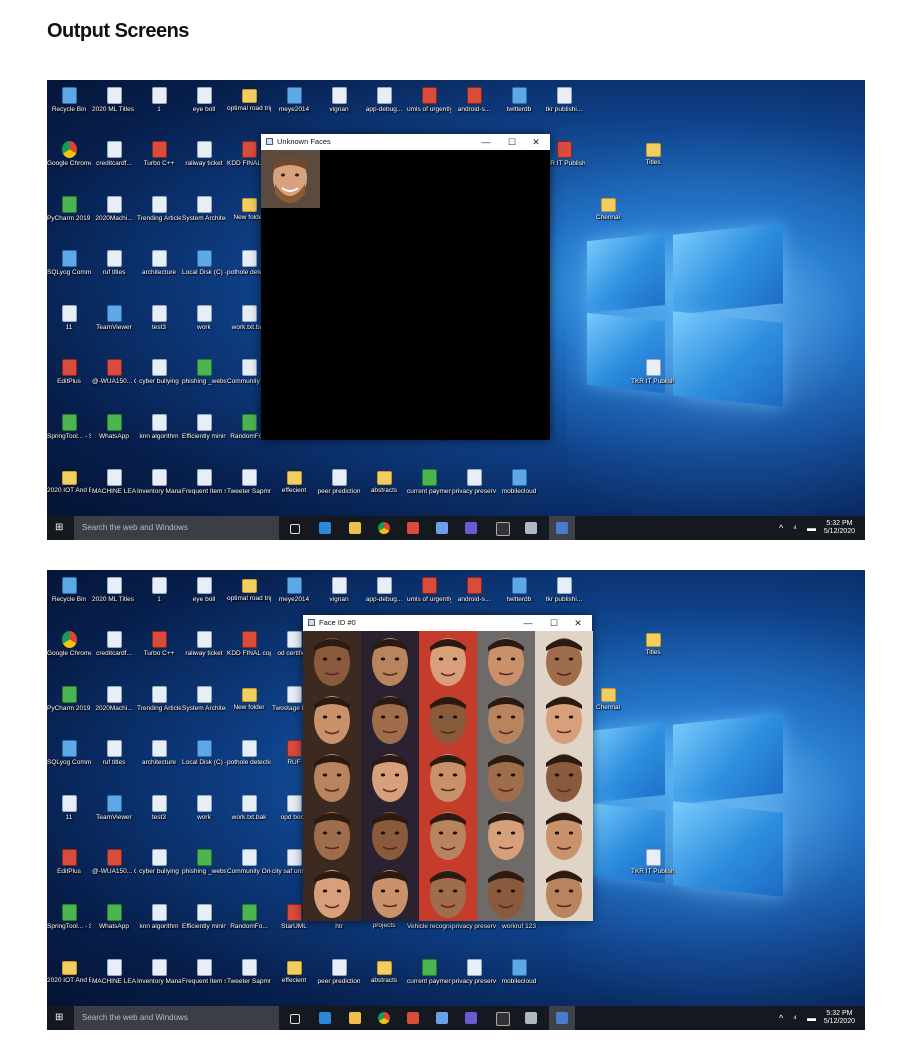 Image resolution: width=912 pixels, height=1064 pixels. What do you see at coordinates (176, 1018) in the screenshot?
I see `taskbar-search-input: Search the web and Windows` at bounding box center [176, 1018].